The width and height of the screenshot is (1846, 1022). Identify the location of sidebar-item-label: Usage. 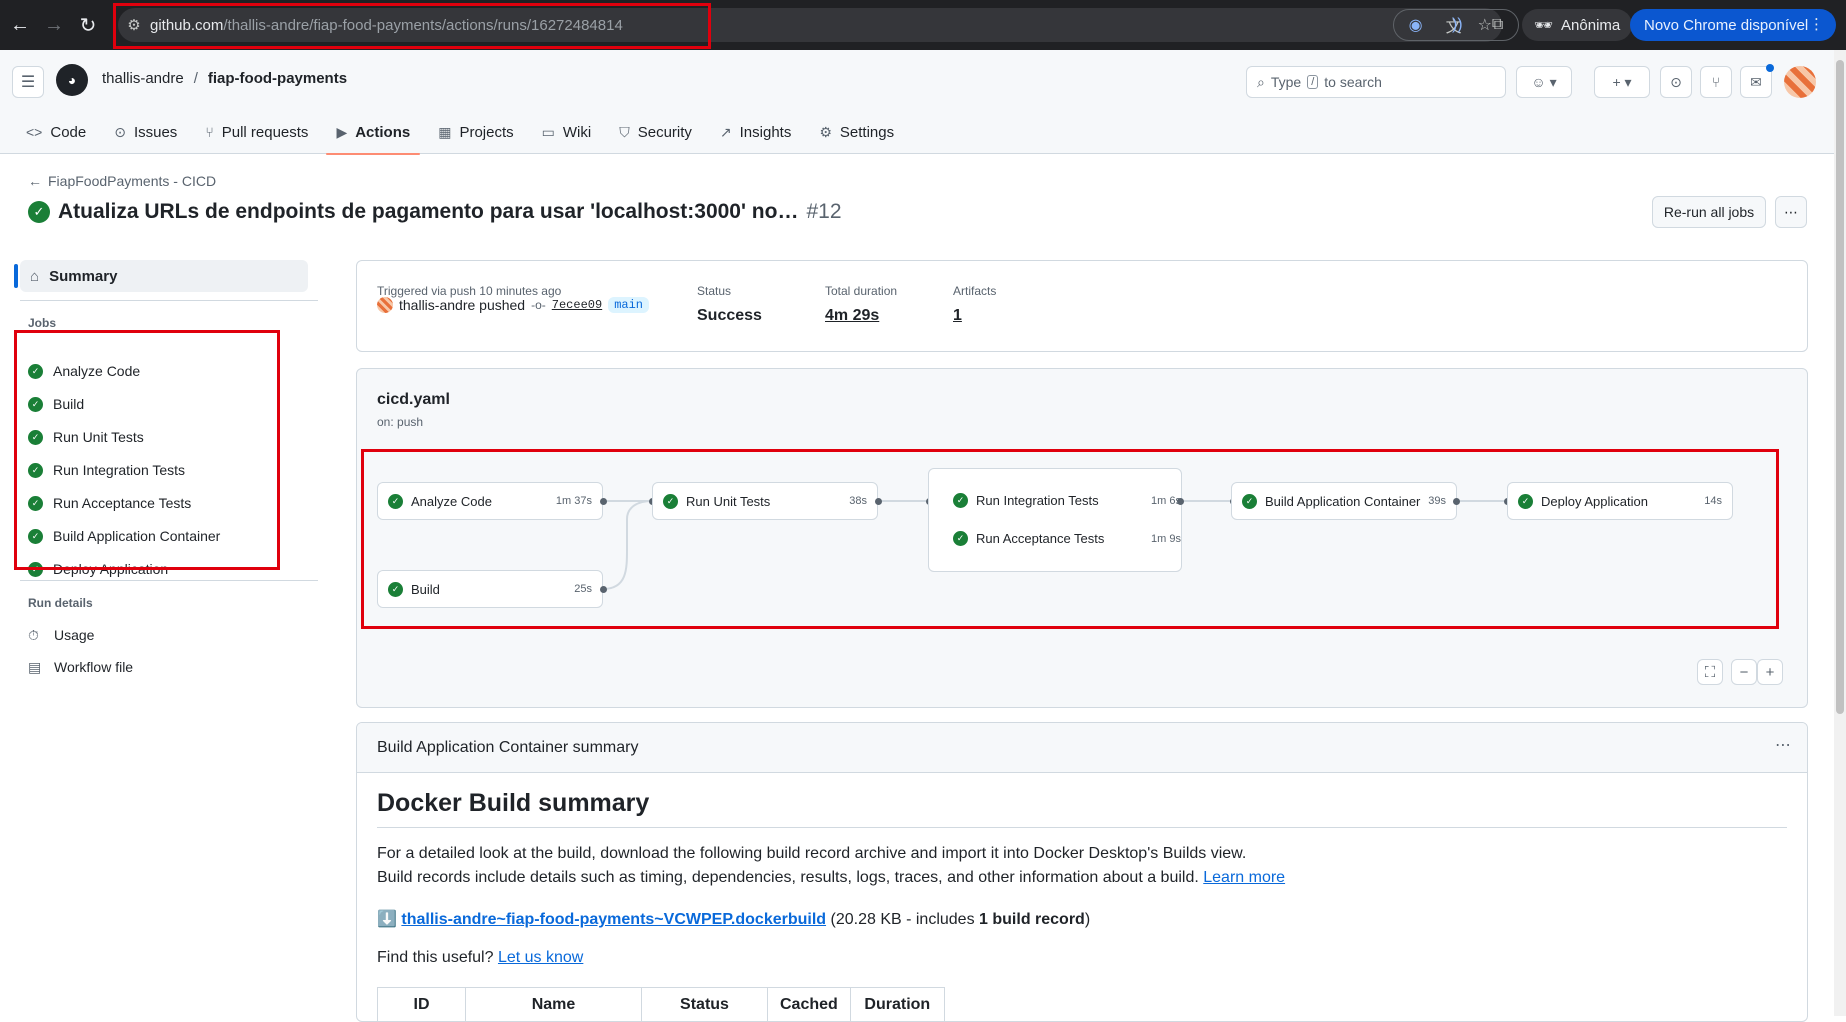
(74, 635).